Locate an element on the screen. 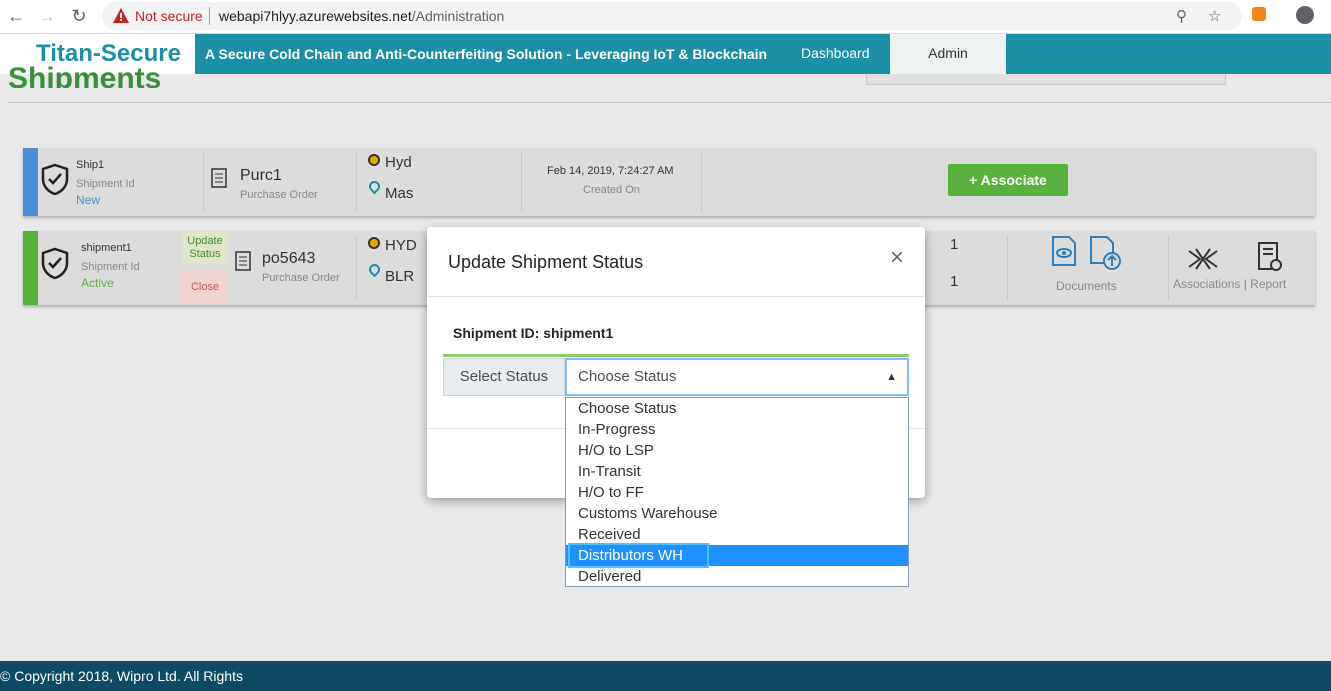 The height and width of the screenshot is (691, 1331). url-path: /Administration is located at coordinates (458, 16).